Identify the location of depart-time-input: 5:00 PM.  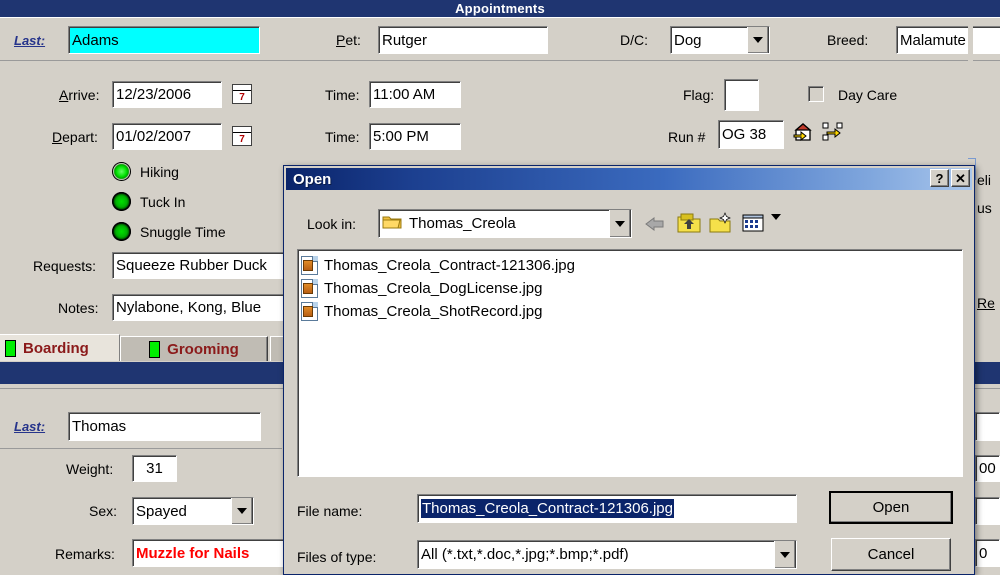
(415, 136).